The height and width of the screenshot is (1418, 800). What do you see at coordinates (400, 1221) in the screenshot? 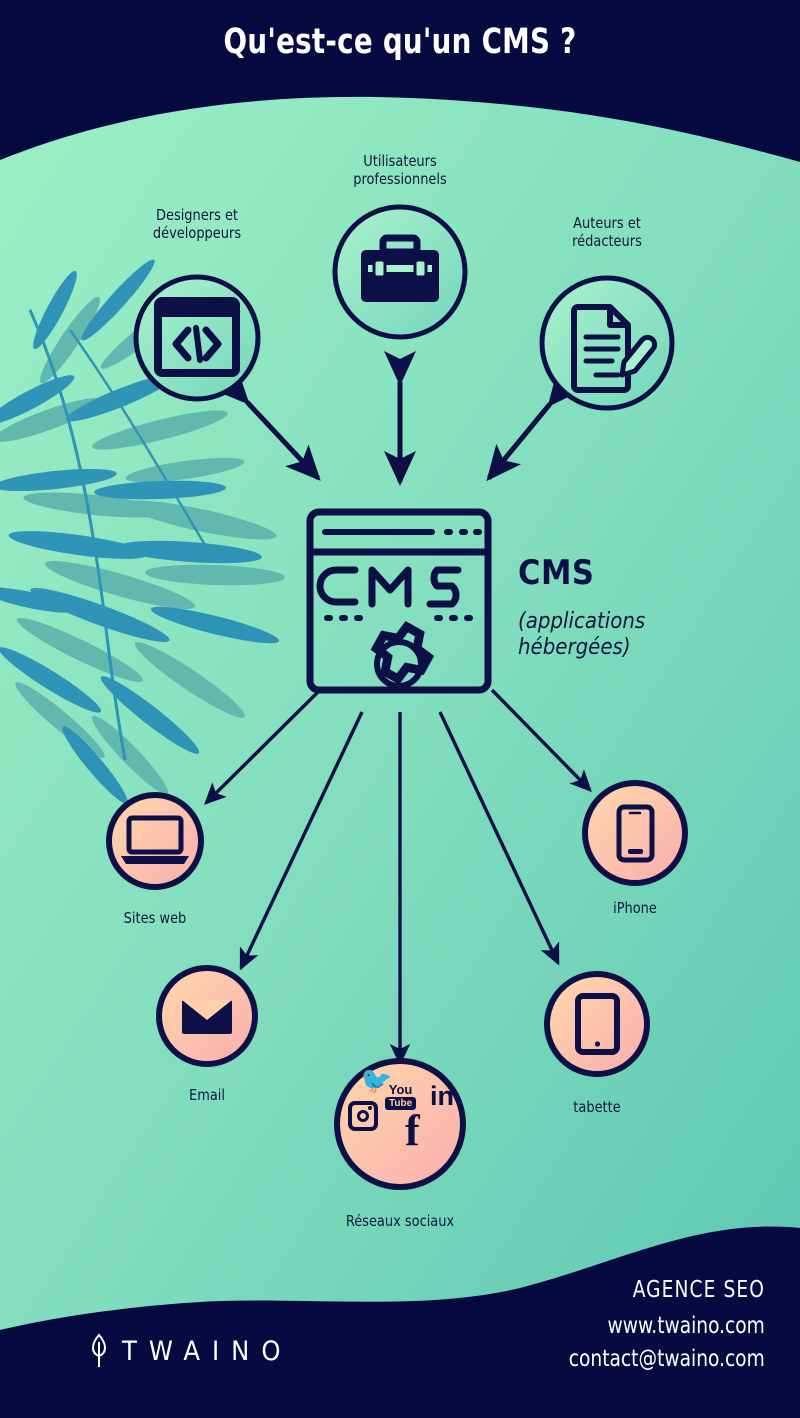
I see `label-social: Réseaux sociaux` at bounding box center [400, 1221].